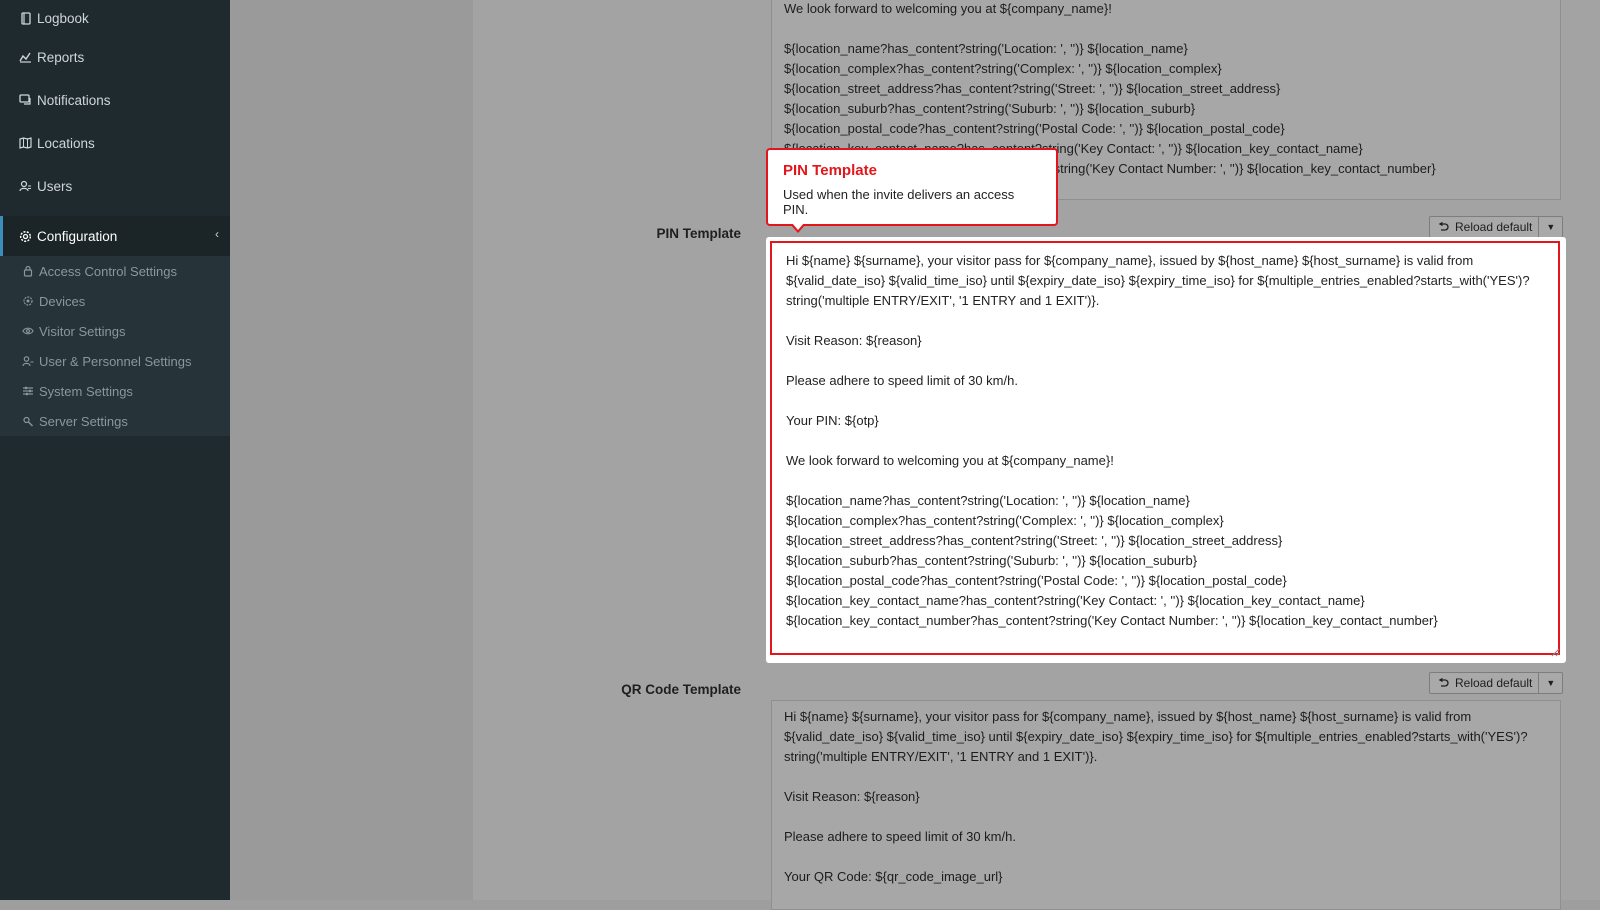  What do you see at coordinates (82, 331) in the screenshot?
I see `submenu-item-label: Visitor Settings` at bounding box center [82, 331].